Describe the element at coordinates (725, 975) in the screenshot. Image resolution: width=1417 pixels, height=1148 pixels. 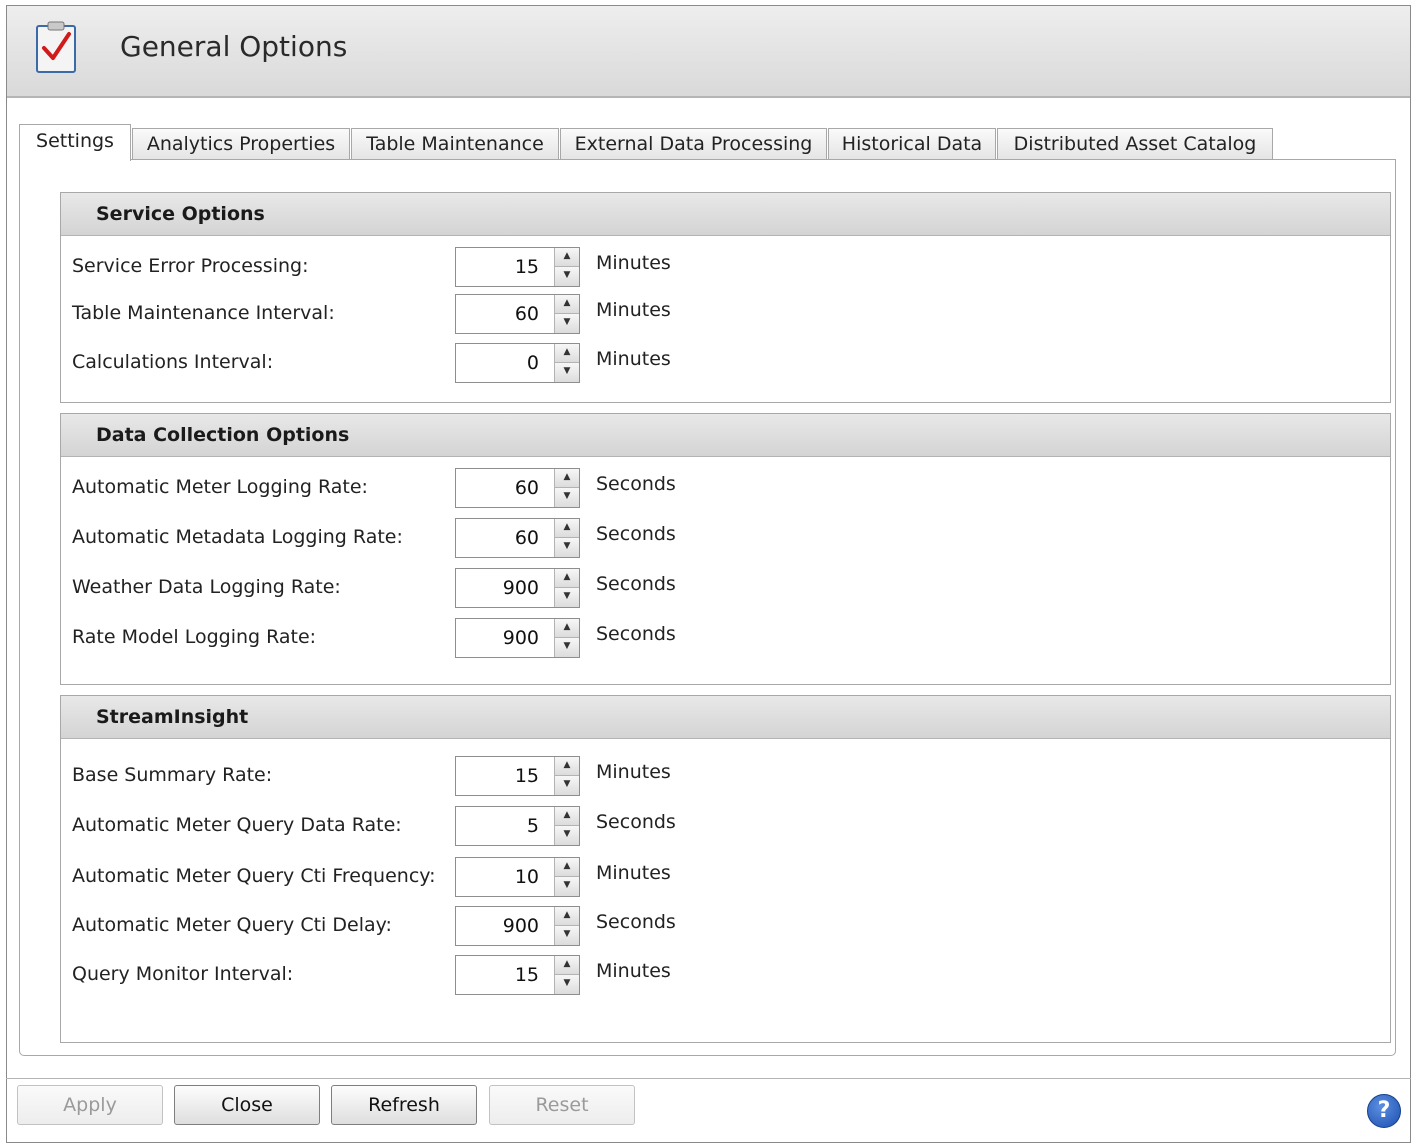
I see `query-monitor-interval-row: Query Monitor Interval: ▲▼ Minutes` at that location.